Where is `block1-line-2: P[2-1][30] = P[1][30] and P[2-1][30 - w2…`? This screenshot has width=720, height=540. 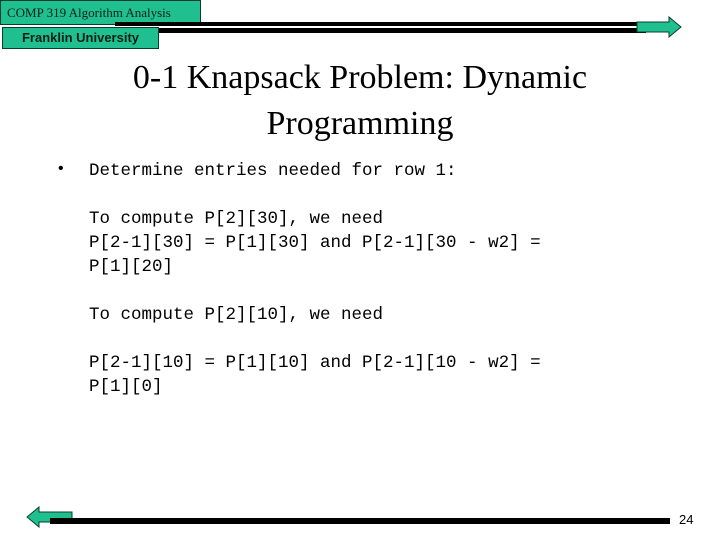 block1-line-2: P[2-1][30] = P[1][30] and P[2-1][30 - w2… is located at coordinates (315, 243).